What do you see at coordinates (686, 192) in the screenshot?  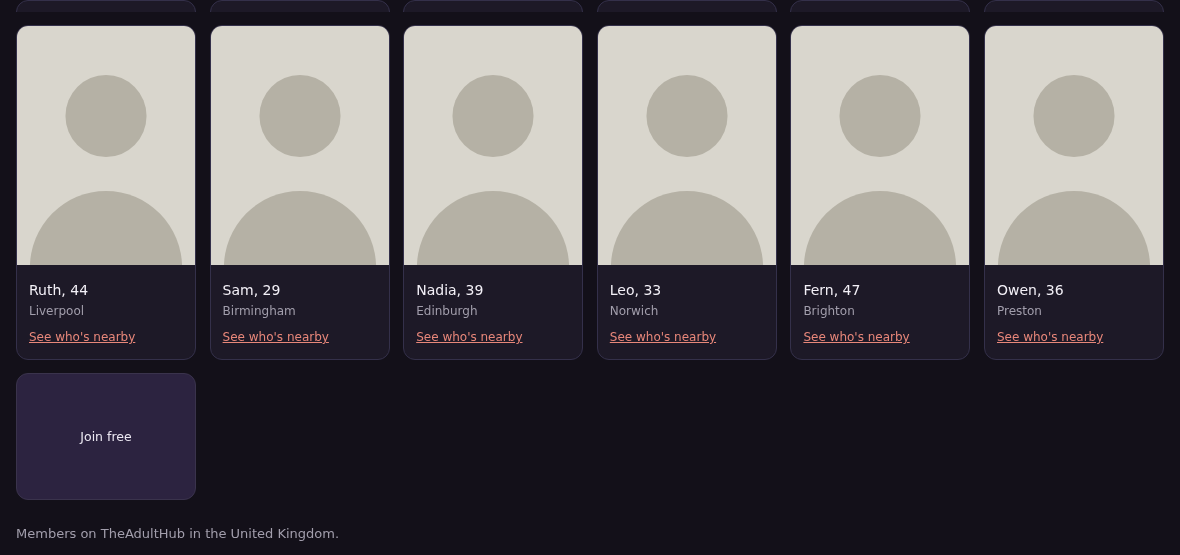 I see `profile-card: Leo, 33 Norwich See who's nearby` at bounding box center [686, 192].